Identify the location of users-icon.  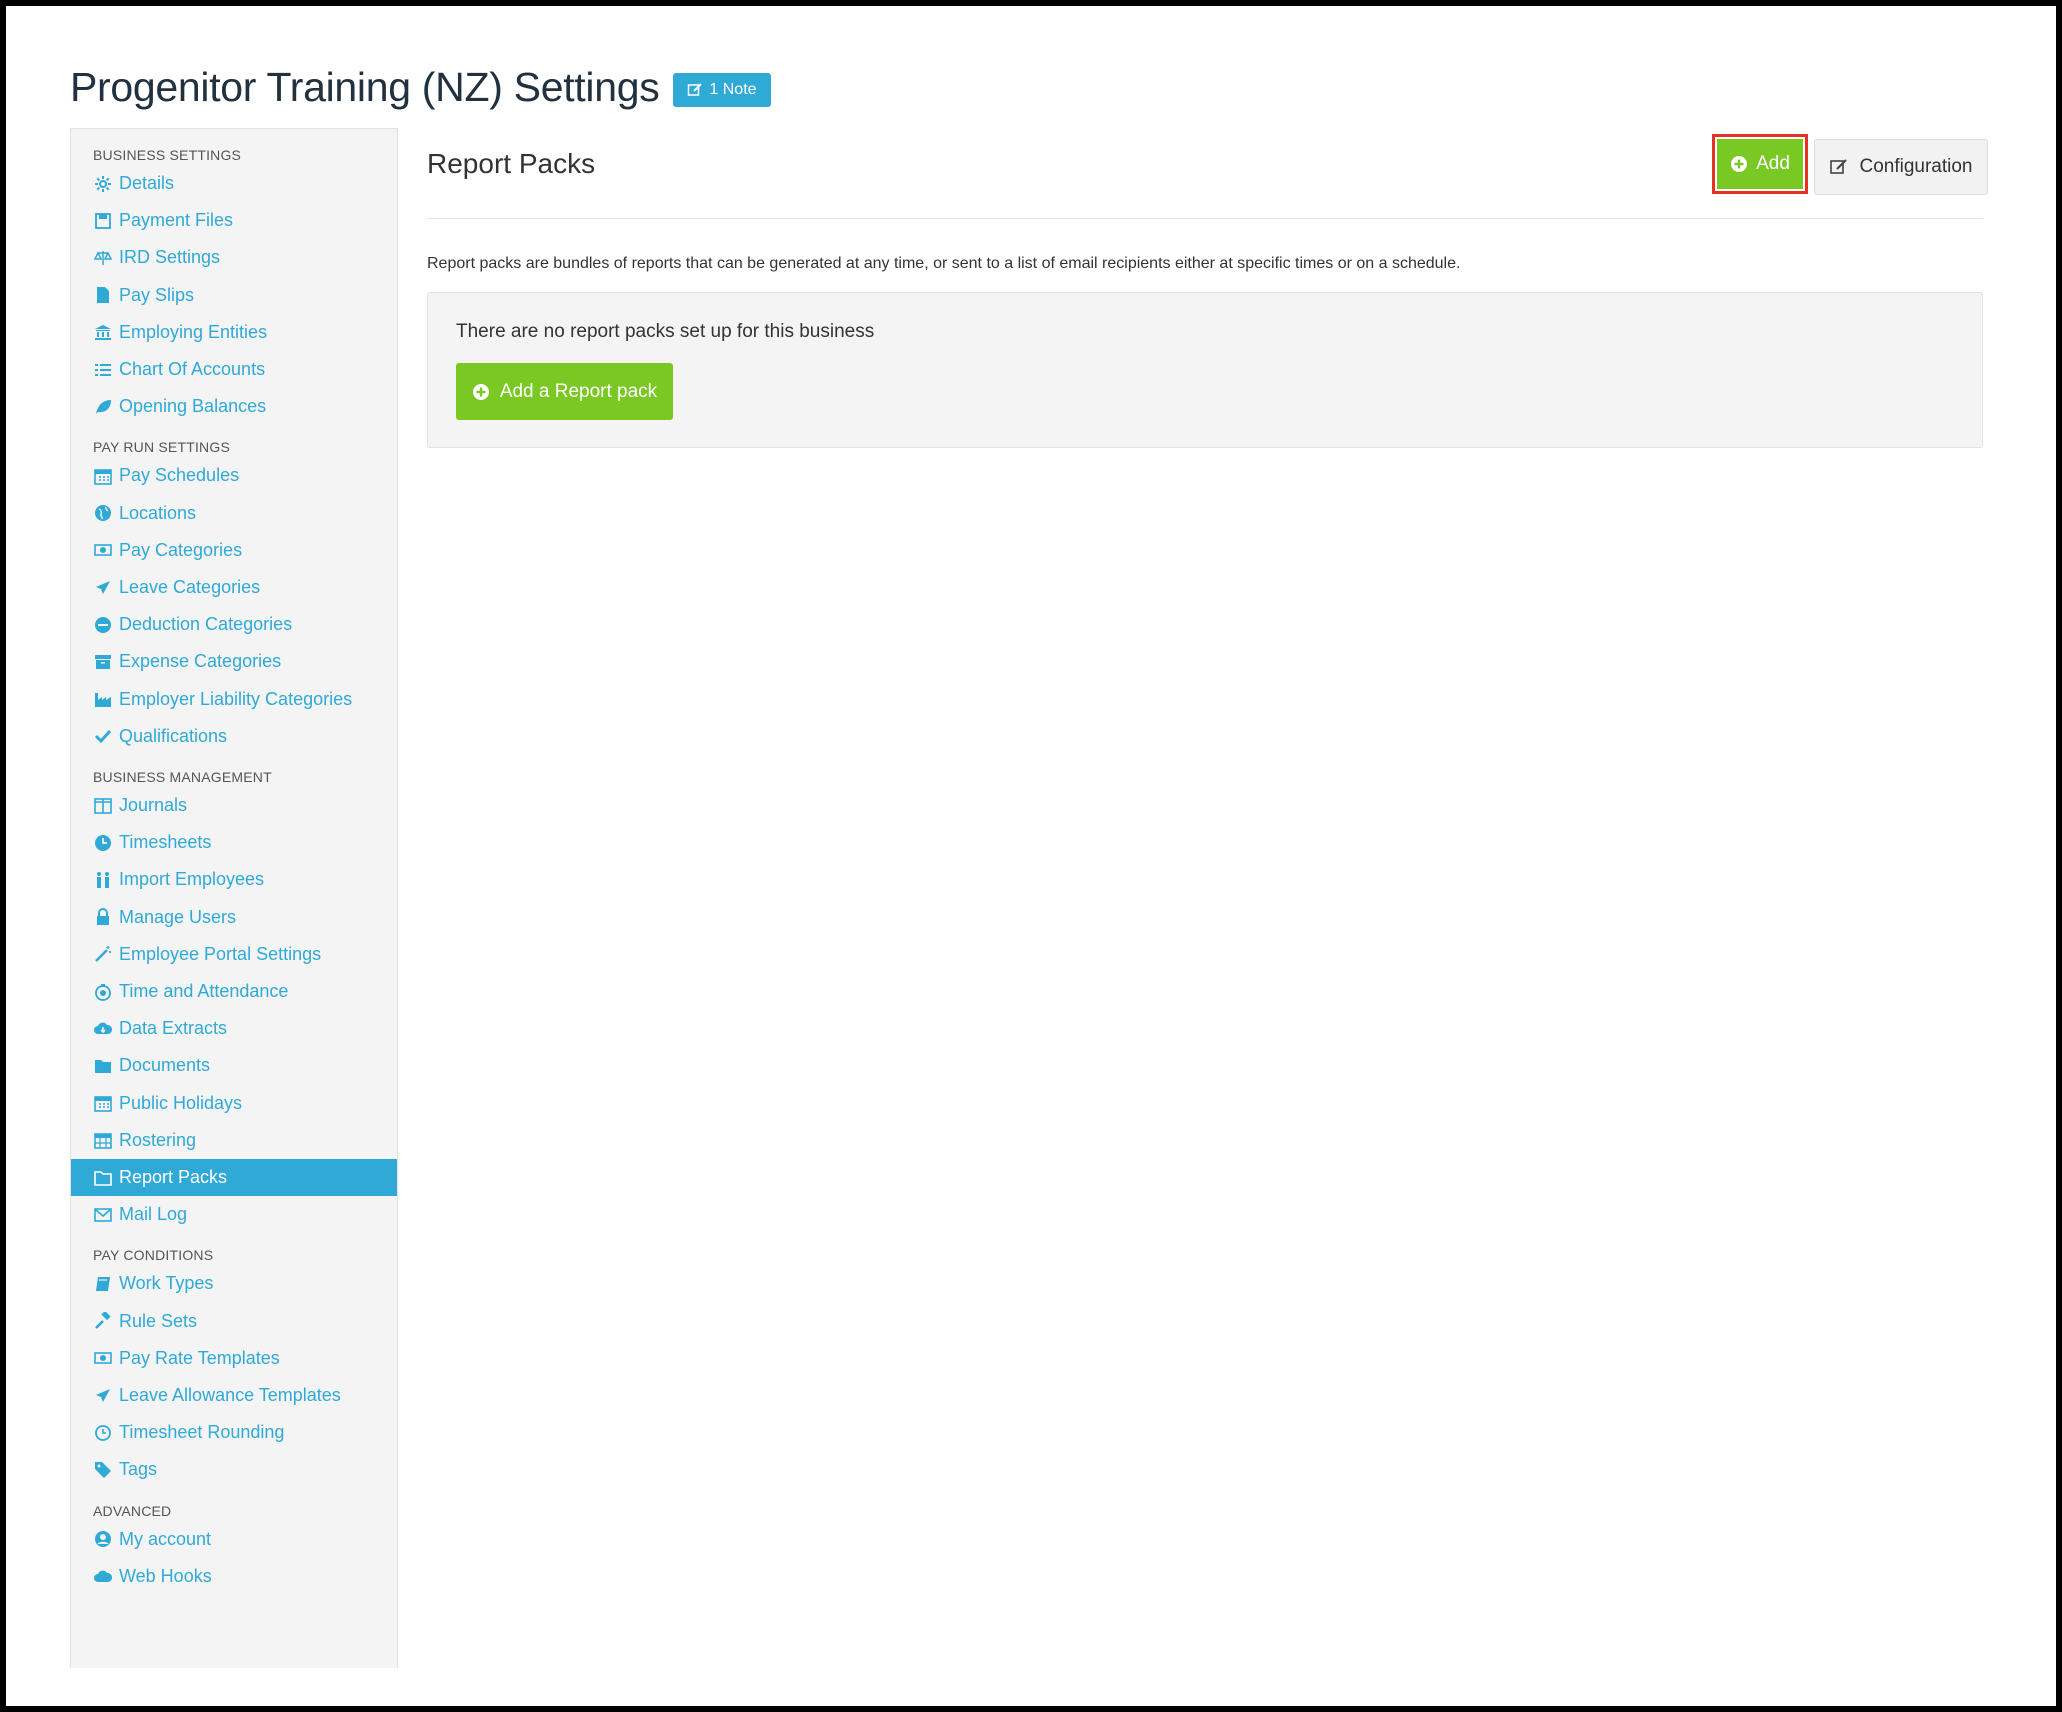
(103, 879).